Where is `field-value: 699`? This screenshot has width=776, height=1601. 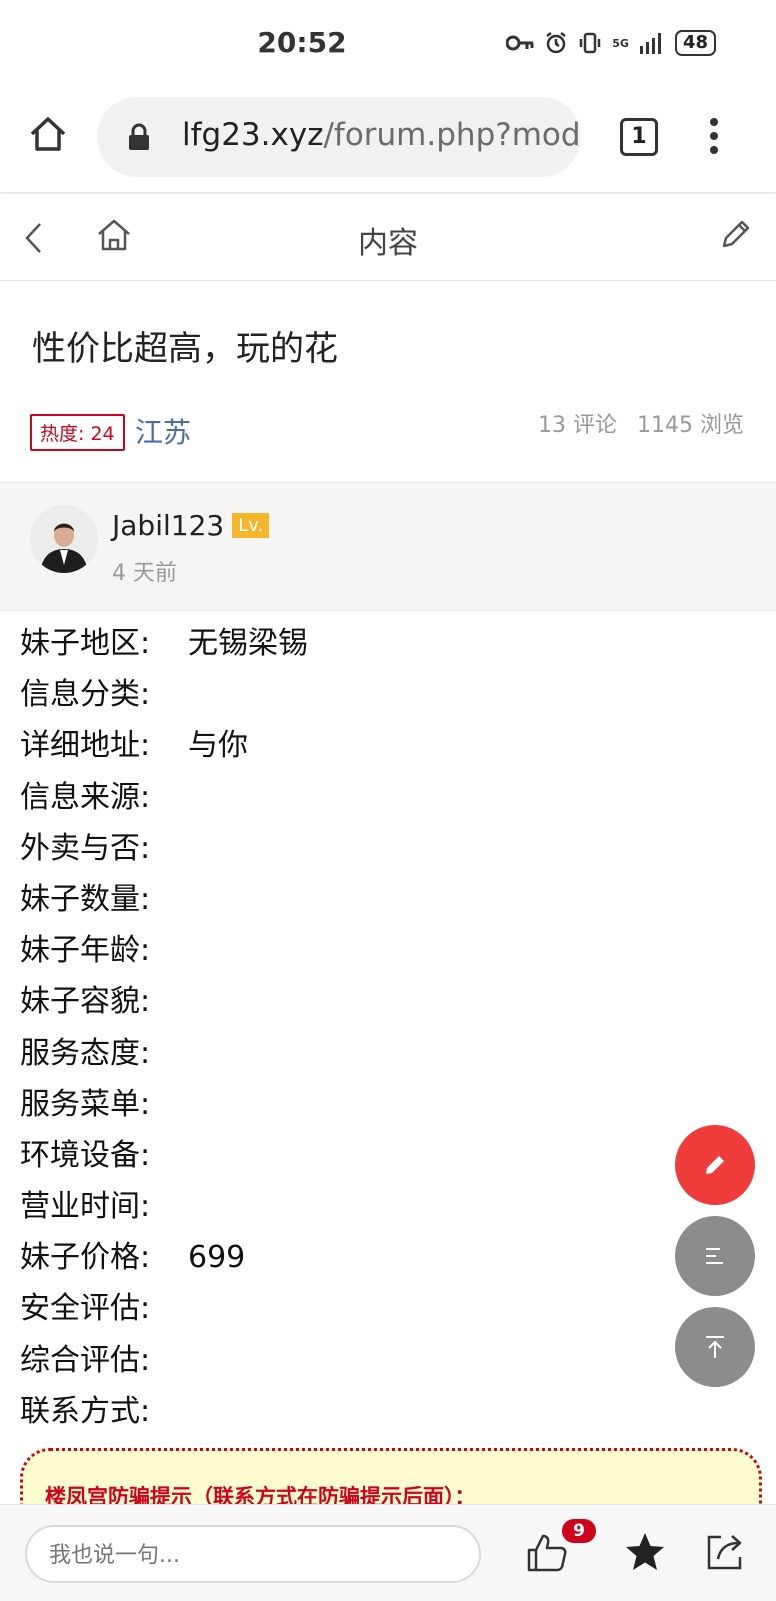
field-value: 699 is located at coordinates (217, 1258).